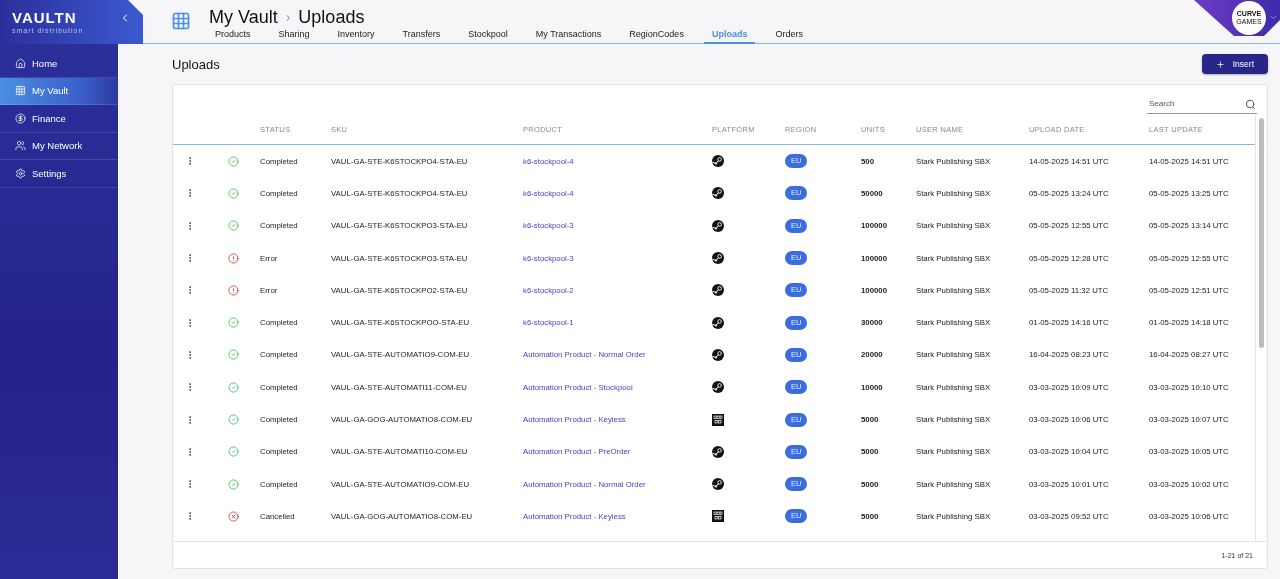  Describe the element at coordinates (1220, 64) in the screenshot. I see `plus-icon` at that location.